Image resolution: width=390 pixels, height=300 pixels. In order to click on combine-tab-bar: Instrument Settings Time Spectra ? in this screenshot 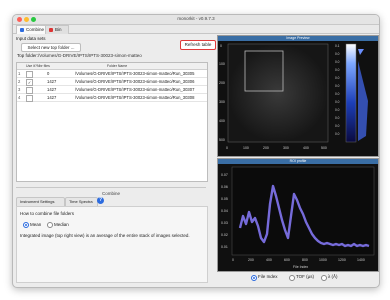, I will do `click(111, 202)`.